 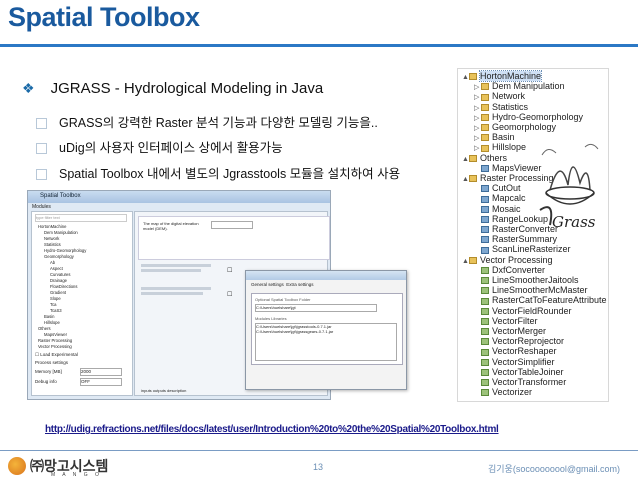 I want to click on window-title: Spatial Toolbox, so click(x=60, y=196).